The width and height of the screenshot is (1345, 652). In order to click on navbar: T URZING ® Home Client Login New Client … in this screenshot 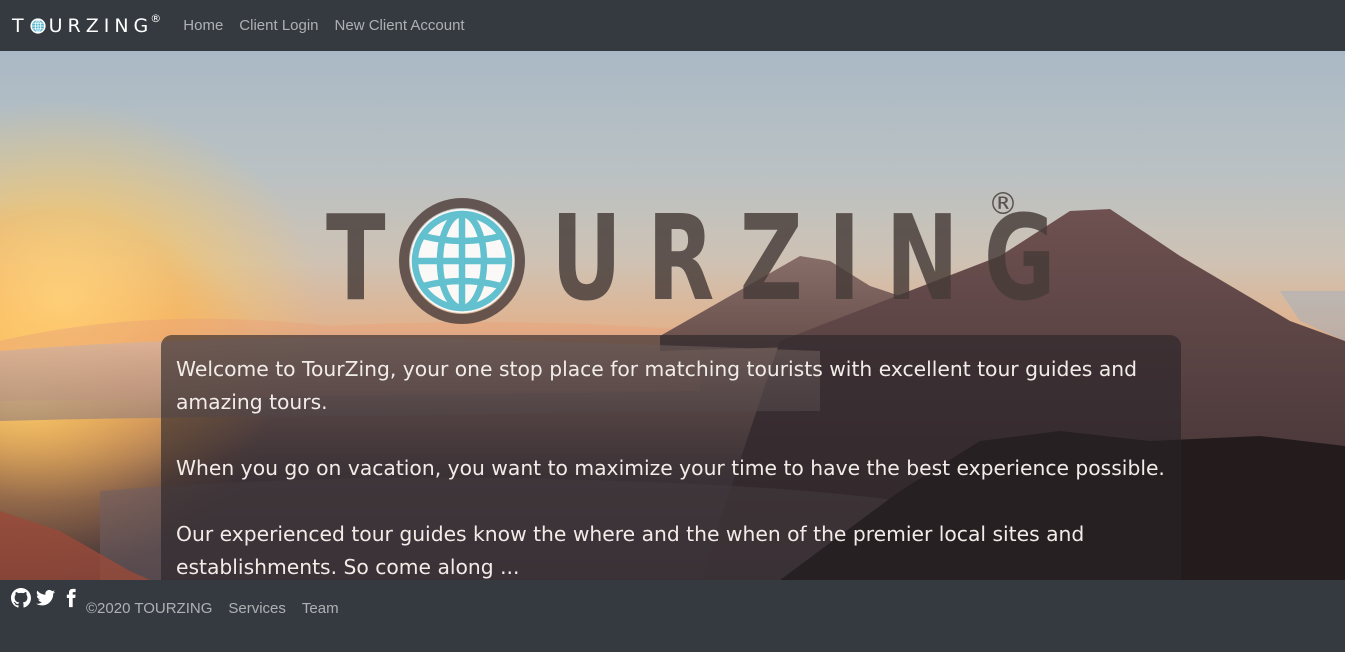, I will do `click(672, 25)`.